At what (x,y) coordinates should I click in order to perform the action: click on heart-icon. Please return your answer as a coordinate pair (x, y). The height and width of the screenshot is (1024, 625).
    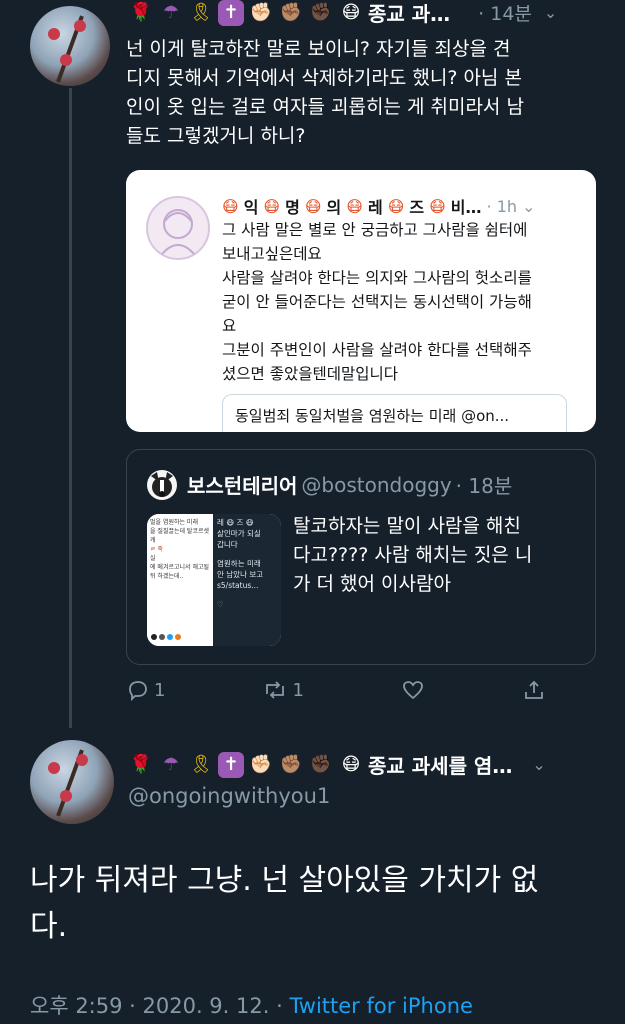
    Looking at the image, I should click on (413, 690).